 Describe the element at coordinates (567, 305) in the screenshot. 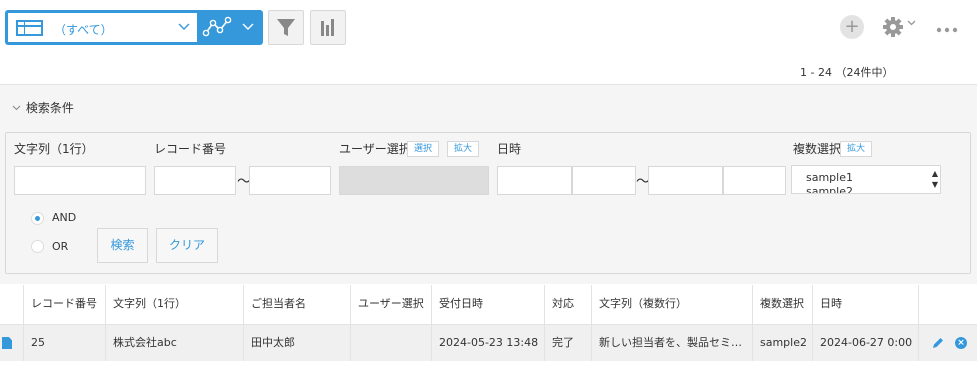

I see `column-header: 対応` at that location.